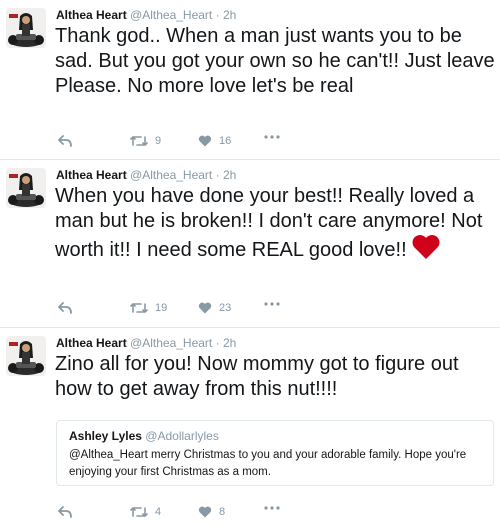  What do you see at coordinates (105, 436) in the screenshot?
I see `quoted-author-name: Ashley Lyles` at bounding box center [105, 436].